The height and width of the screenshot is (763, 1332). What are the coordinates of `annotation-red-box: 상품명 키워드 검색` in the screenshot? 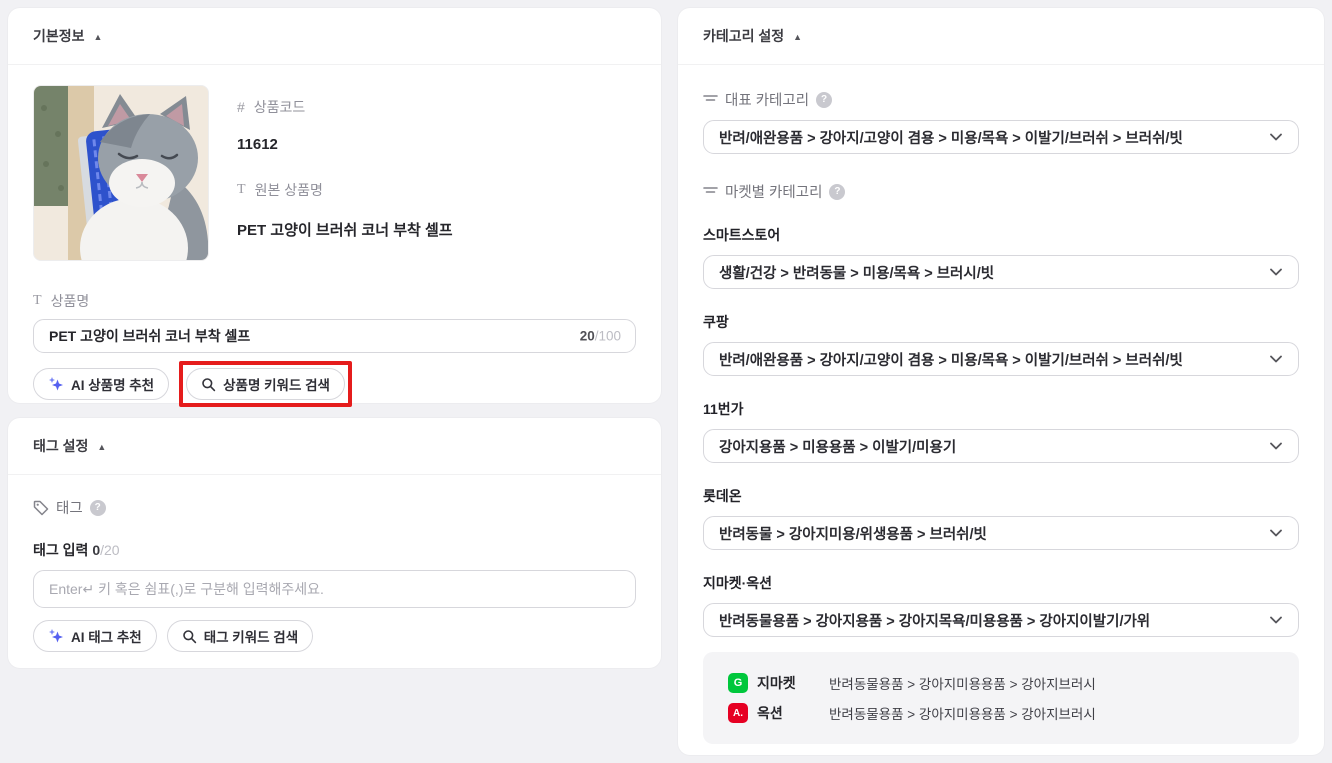 It's located at (265, 384).